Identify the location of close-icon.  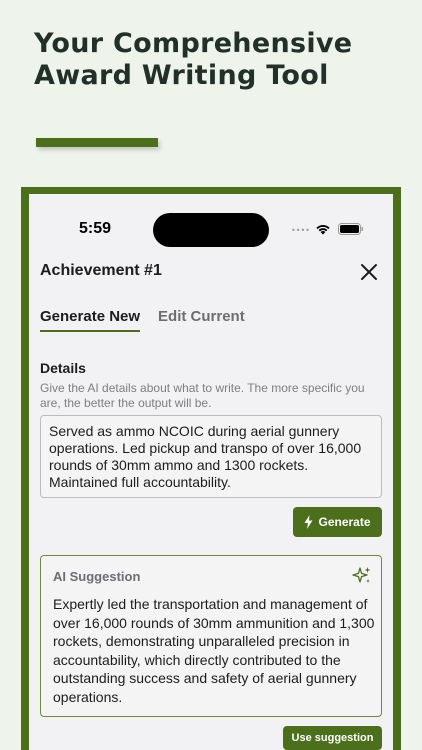
(369, 272).